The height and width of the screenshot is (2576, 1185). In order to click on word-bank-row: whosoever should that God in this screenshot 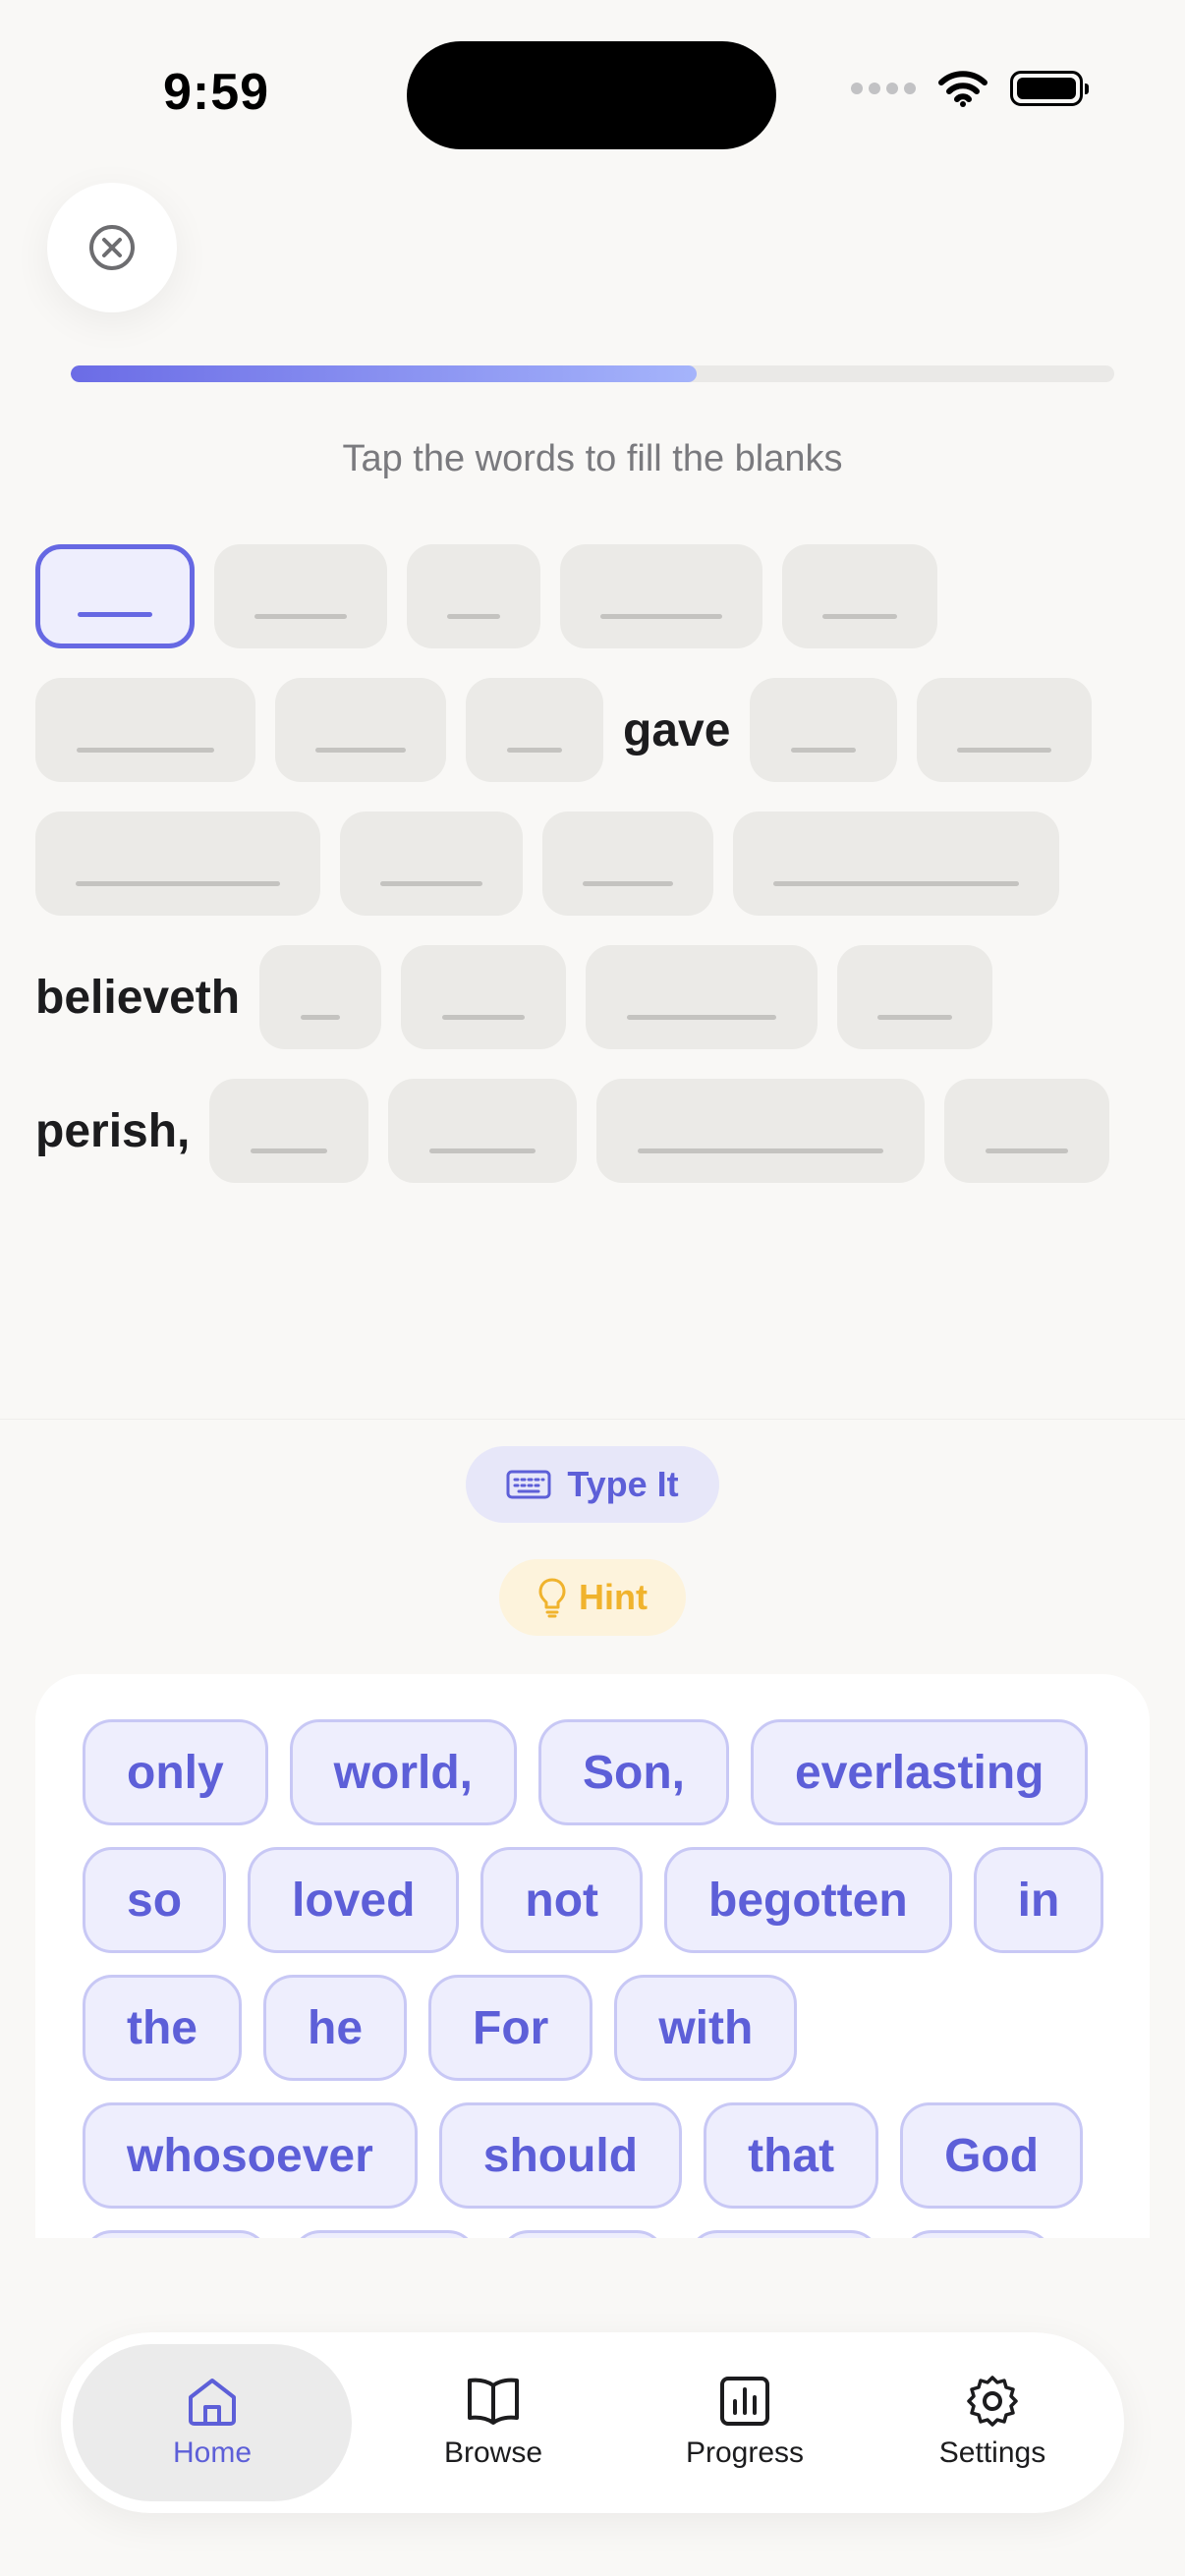, I will do `click(583, 2155)`.